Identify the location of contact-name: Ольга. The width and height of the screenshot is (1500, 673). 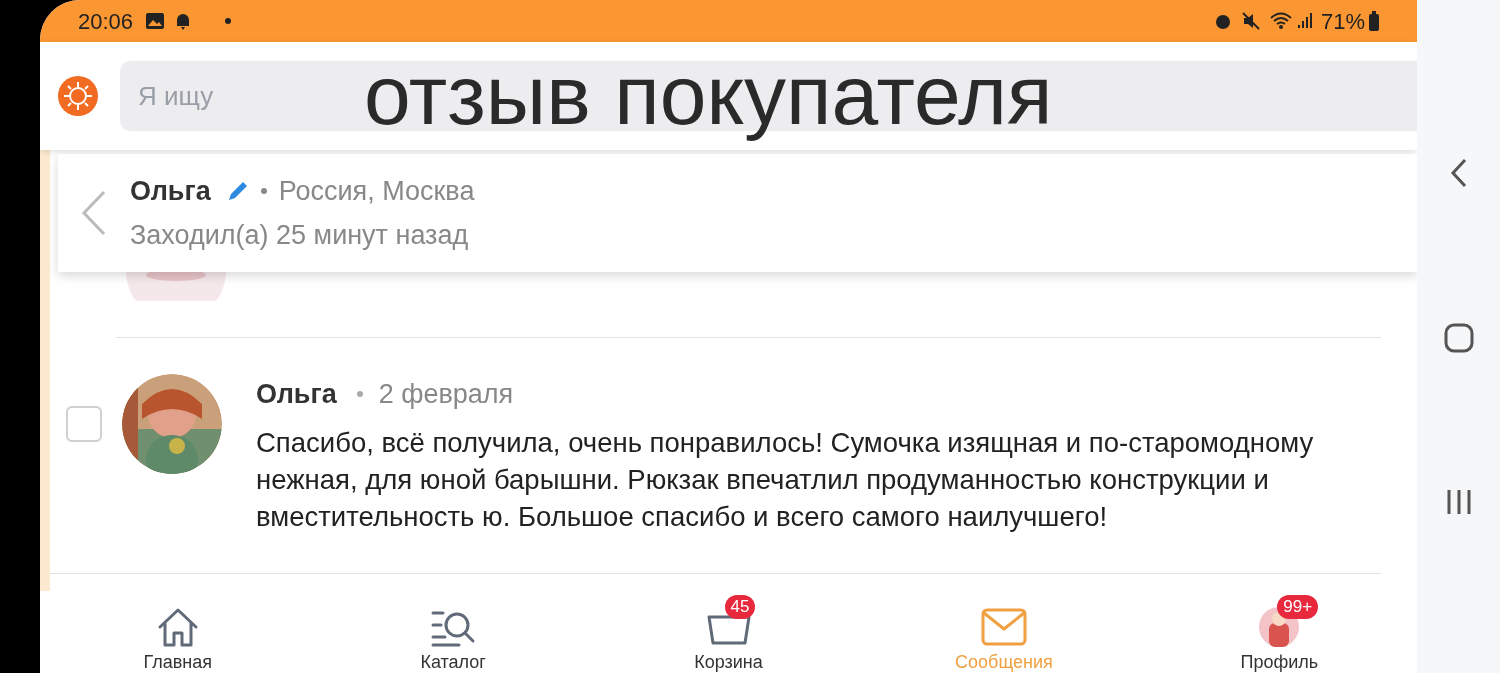
(170, 191).